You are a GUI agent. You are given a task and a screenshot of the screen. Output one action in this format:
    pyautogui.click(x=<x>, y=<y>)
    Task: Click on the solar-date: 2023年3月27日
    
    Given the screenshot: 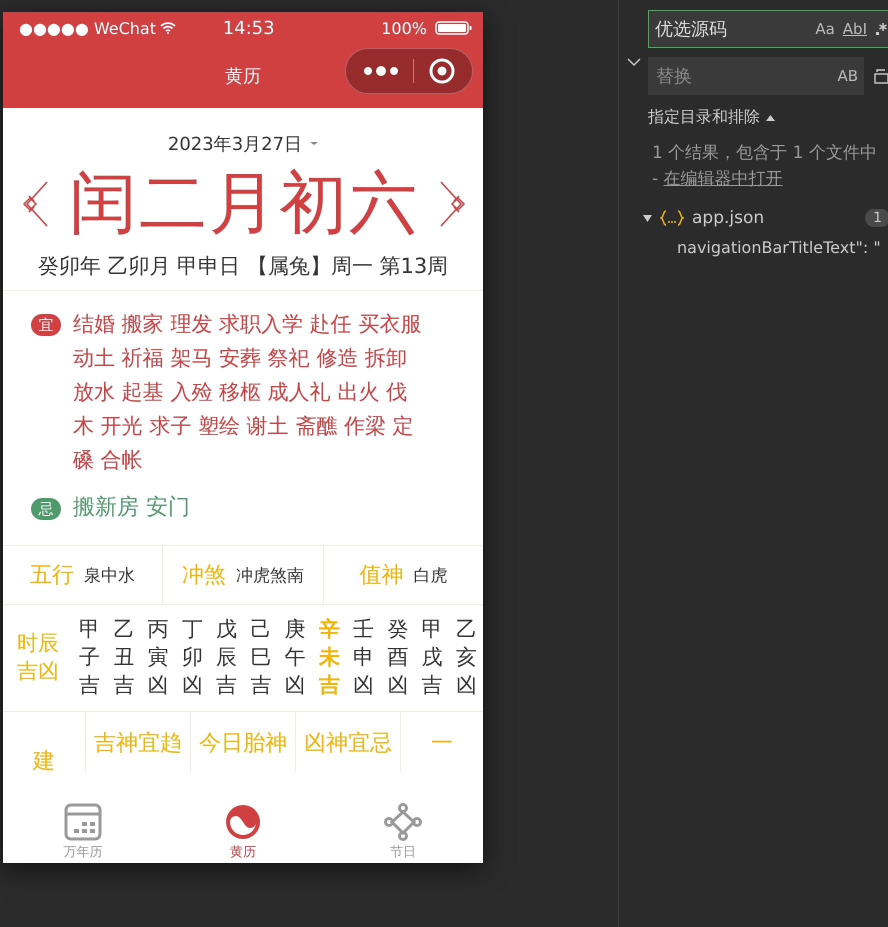 What is the action you would take?
    pyautogui.click(x=235, y=144)
    